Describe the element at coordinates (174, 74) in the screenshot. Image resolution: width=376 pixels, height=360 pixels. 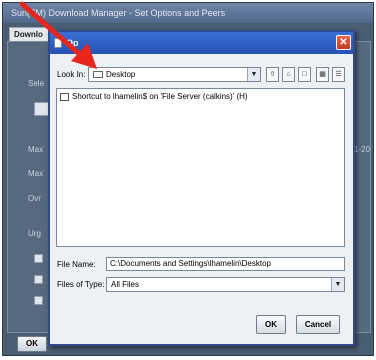
I see `look-in-combo: Desktop ▼` at that location.